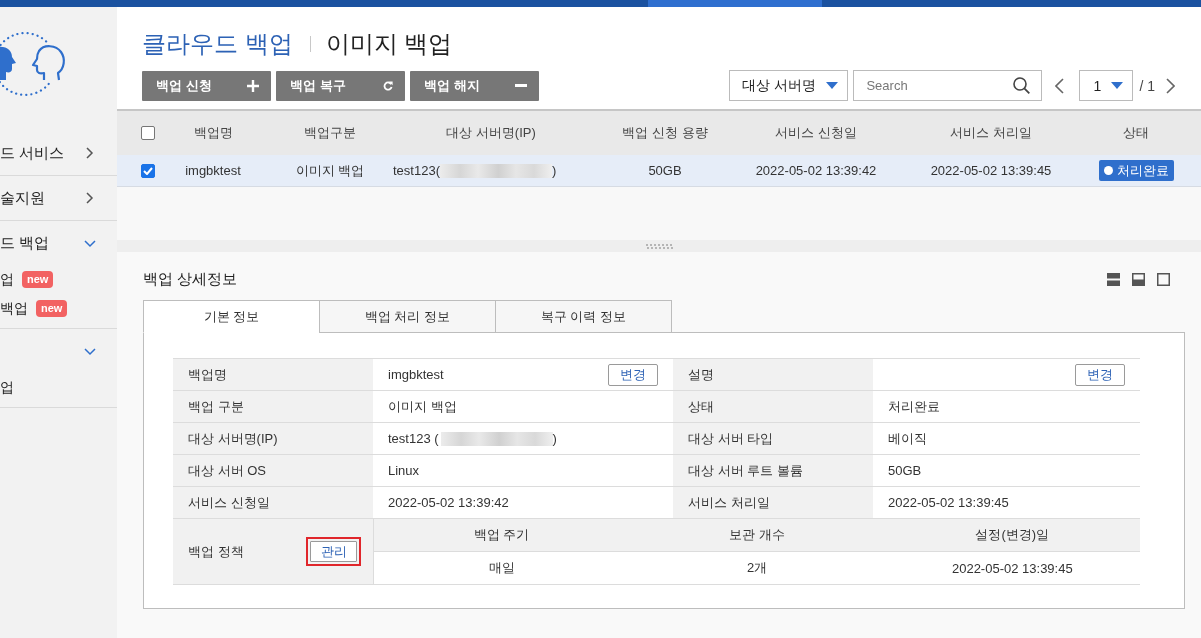  Describe the element at coordinates (1163, 279) in the screenshot. I see `panel-expanded-icon` at that location.